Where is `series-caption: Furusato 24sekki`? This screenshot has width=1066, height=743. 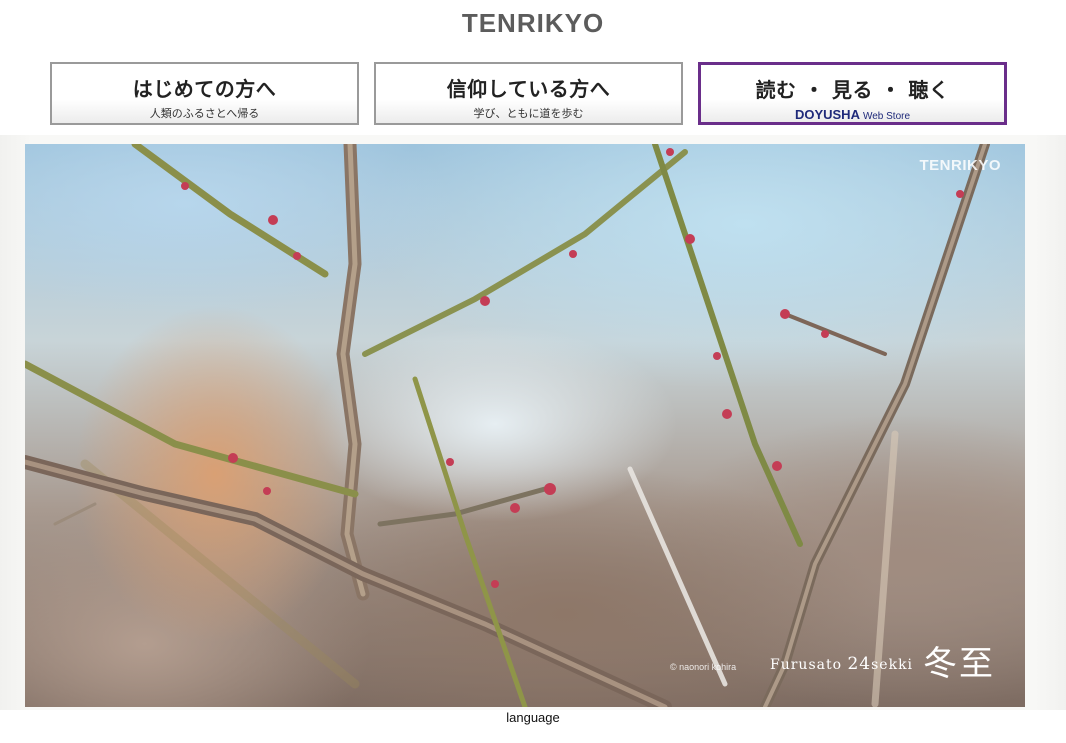
series-caption: Furusato 24sekki is located at coordinates (841, 664).